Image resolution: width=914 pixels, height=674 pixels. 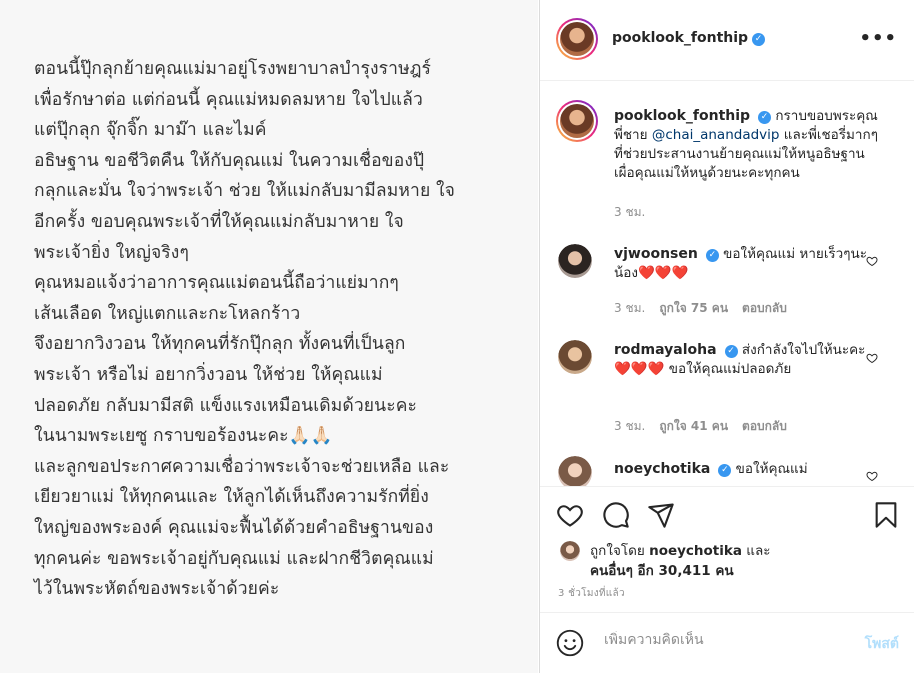 What do you see at coordinates (886, 515) in the screenshot?
I see `bookmark-icon` at bounding box center [886, 515].